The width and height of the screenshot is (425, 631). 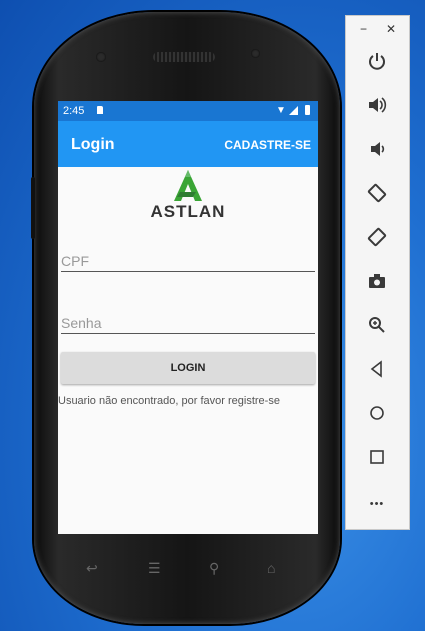 I want to click on volume-up-icon, so click(x=377, y=108).